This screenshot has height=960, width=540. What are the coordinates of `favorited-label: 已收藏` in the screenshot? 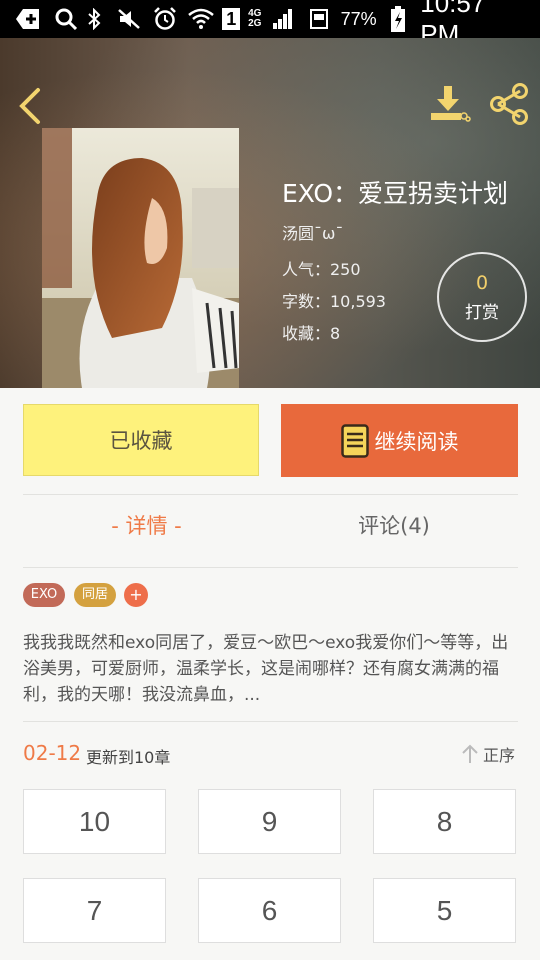 It's located at (141, 441).